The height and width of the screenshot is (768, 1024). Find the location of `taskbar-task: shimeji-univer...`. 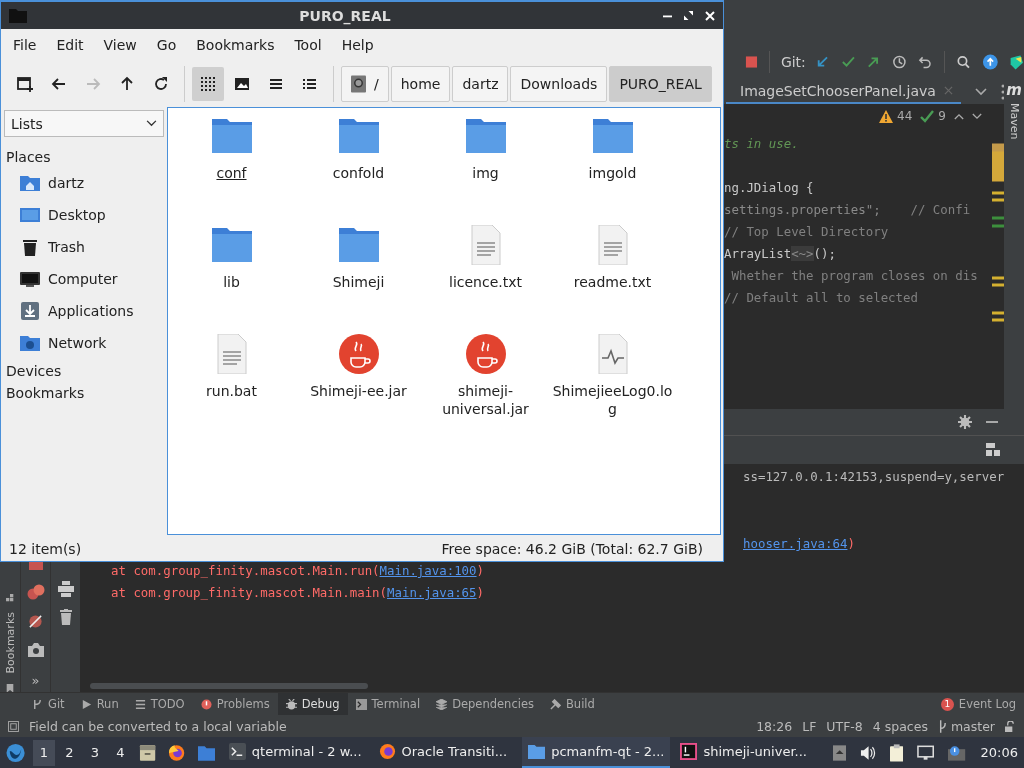

taskbar-task: shimeji-univer... is located at coordinates (747, 752).